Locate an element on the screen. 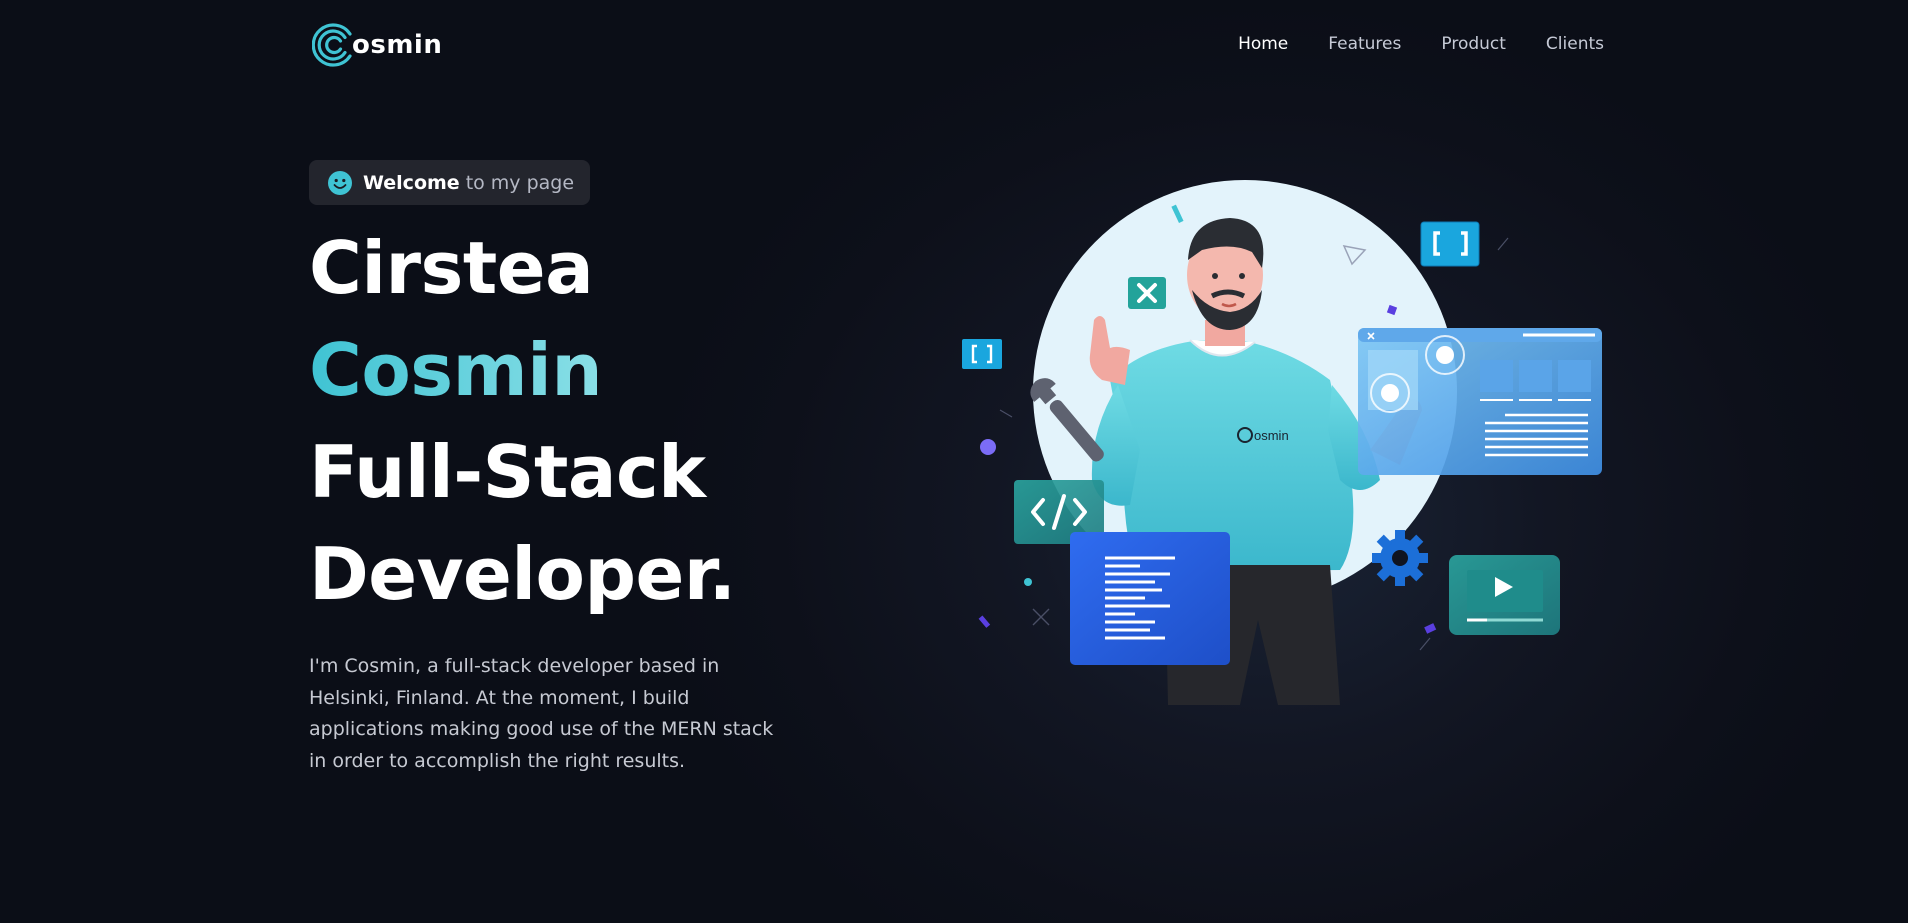  document-icon is located at coordinates (1150, 598).